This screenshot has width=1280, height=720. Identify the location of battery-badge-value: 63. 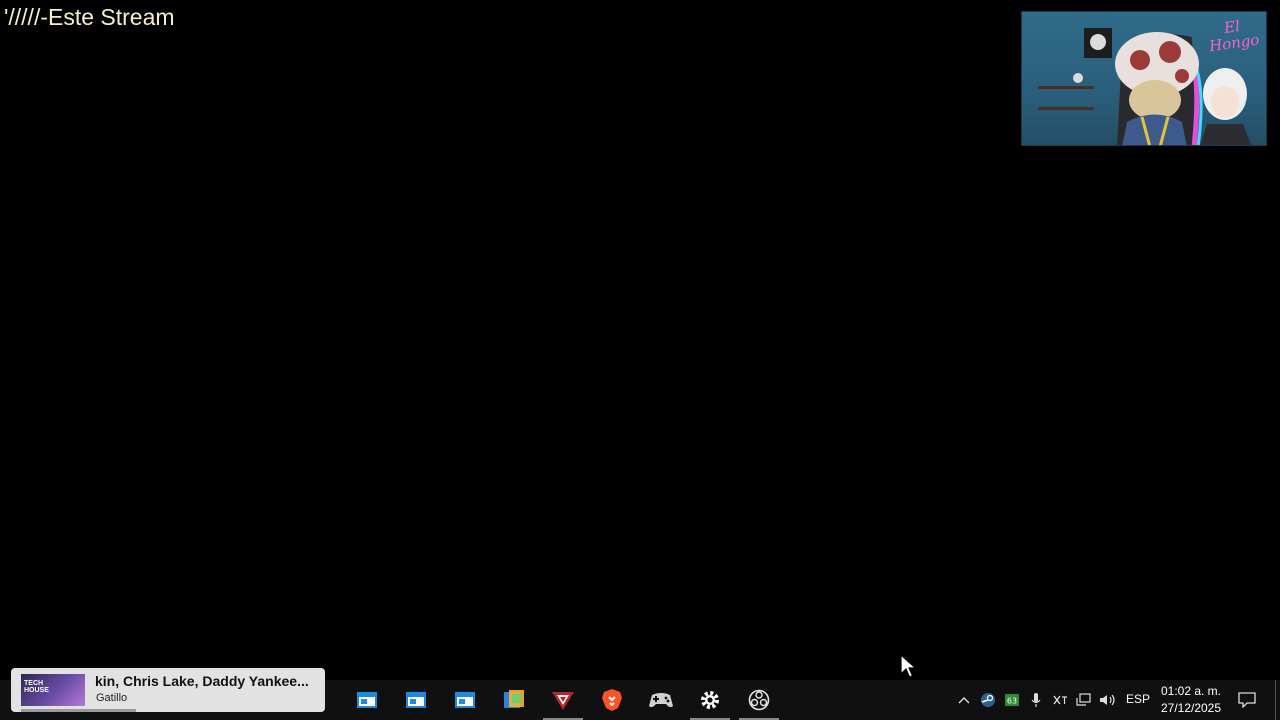
(1012, 701).